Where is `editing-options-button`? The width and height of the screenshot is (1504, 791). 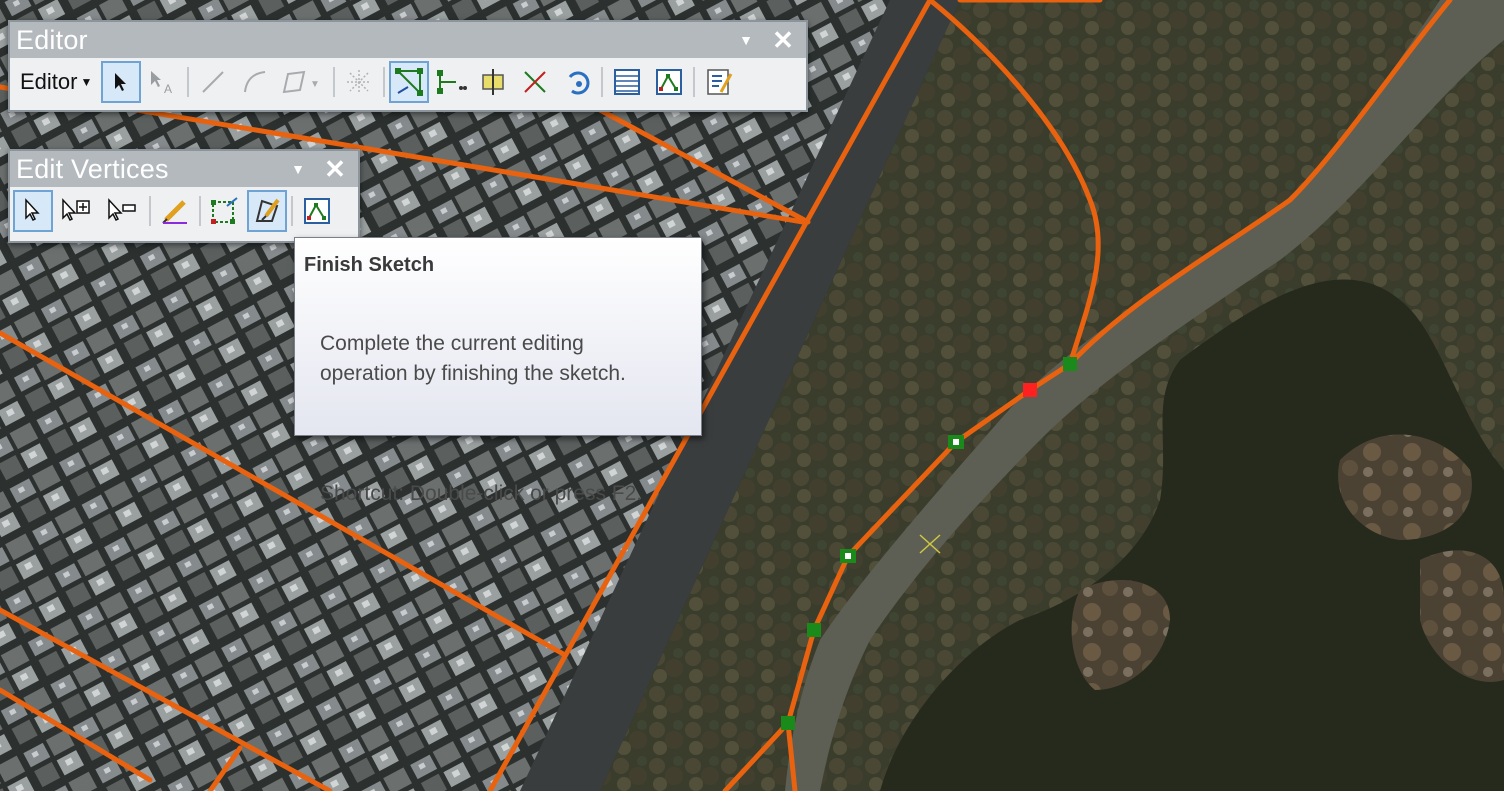 editing-options-button is located at coordinates (719, 82).